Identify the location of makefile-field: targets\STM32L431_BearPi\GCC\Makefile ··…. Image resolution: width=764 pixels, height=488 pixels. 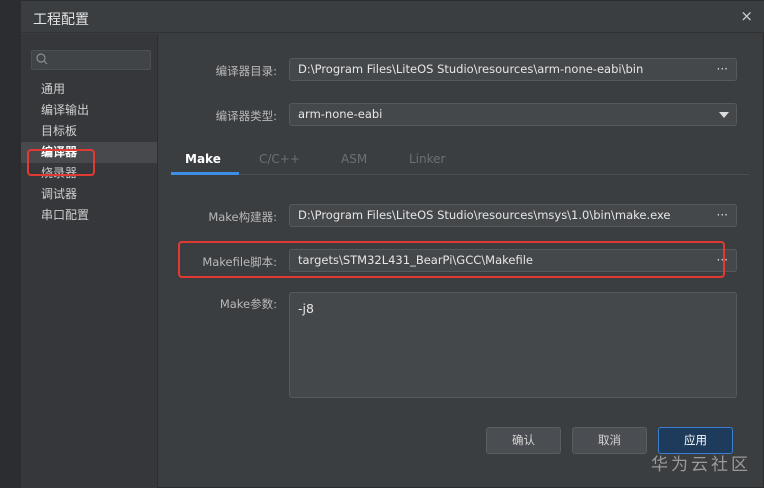
(513, 260).